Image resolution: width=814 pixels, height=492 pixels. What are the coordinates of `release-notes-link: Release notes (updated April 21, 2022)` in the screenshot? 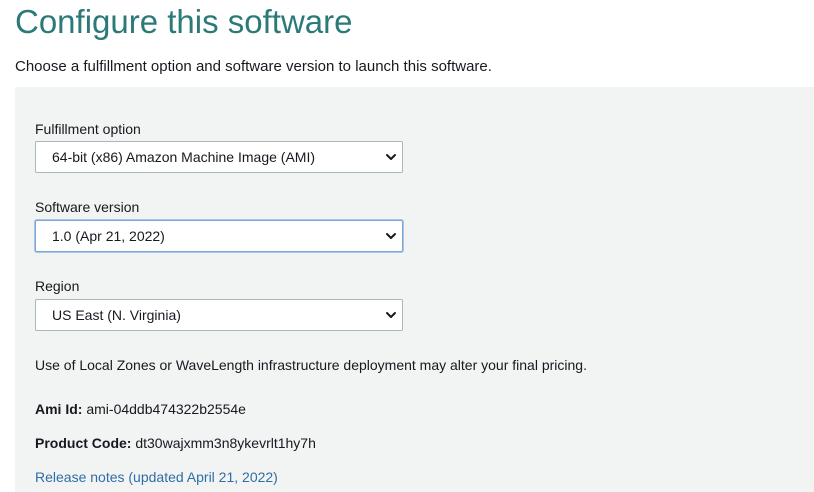 It's located at (156, 477).